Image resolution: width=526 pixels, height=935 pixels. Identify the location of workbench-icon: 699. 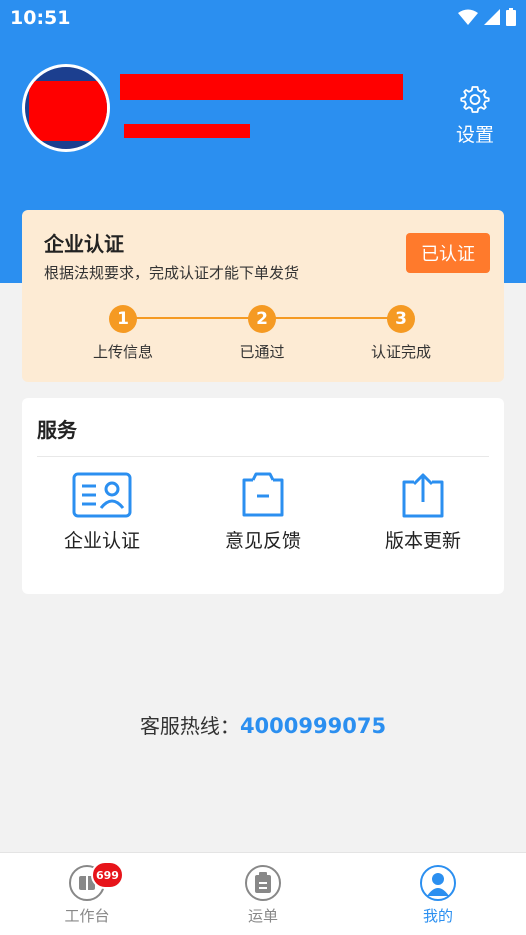
(96, 881).